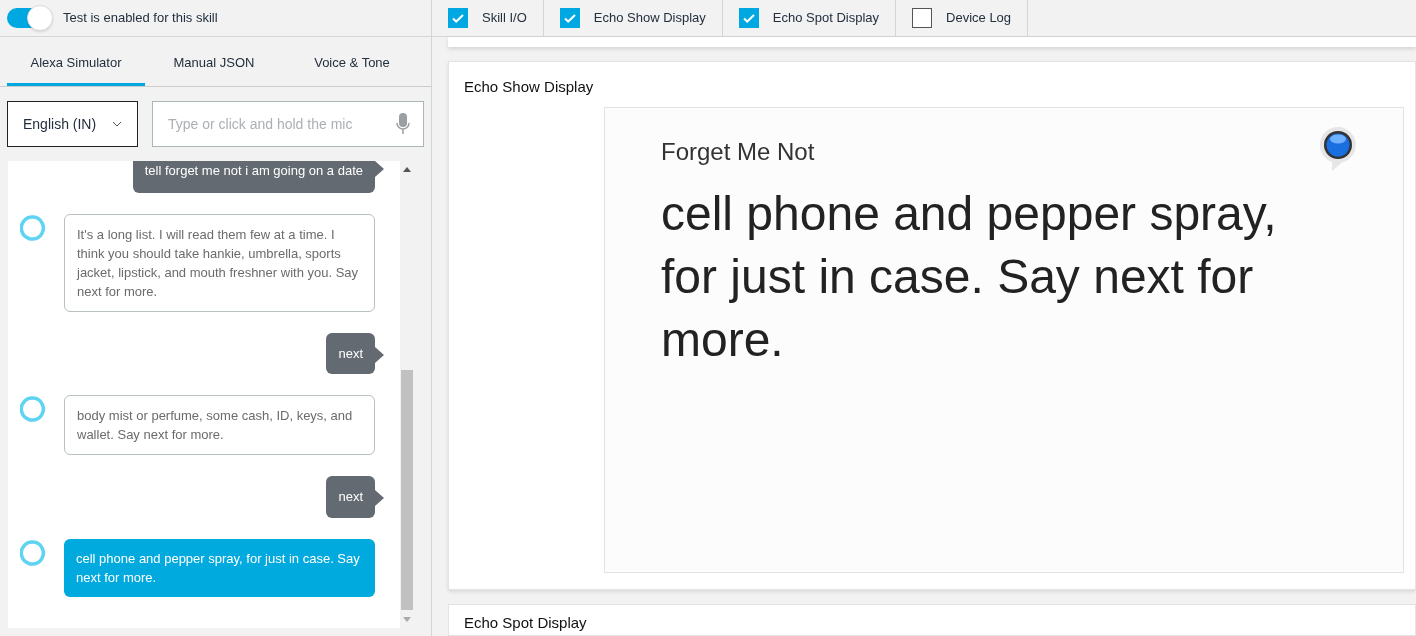  What do you see at coordinates (214, 61) in the screenshot?
I see `tab: Manual JSON` at bounding box center [214, 61].